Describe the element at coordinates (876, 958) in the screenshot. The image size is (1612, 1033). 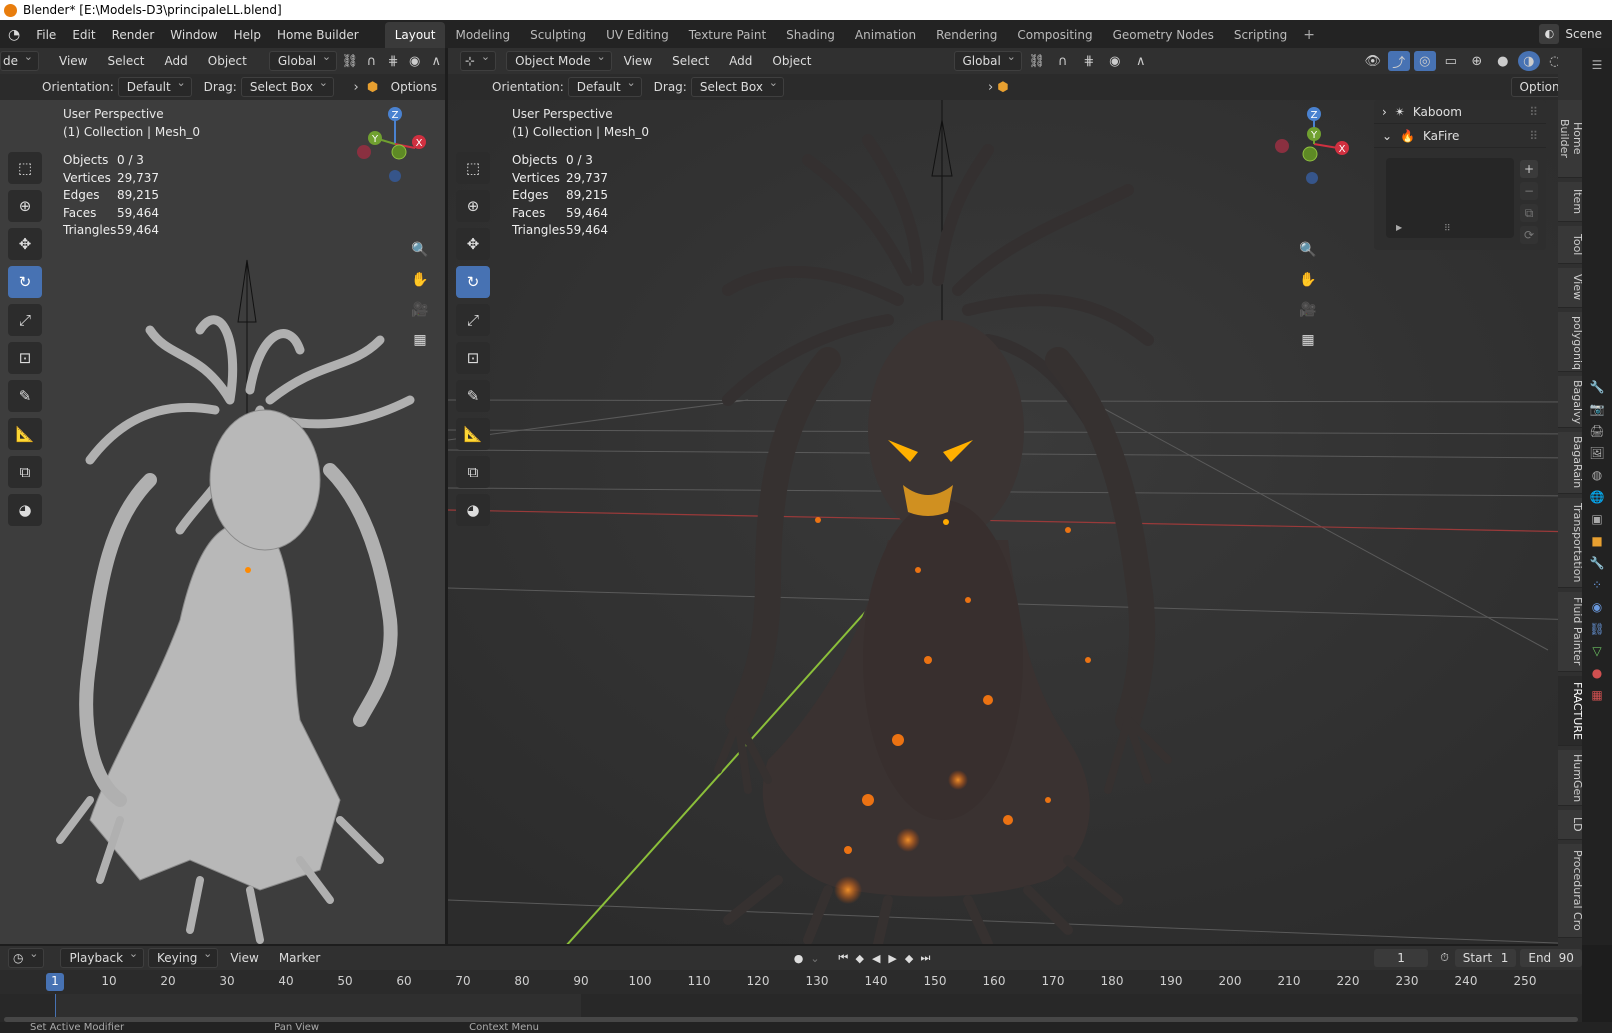
I see `play-reverse-icon: ◀` at that location.